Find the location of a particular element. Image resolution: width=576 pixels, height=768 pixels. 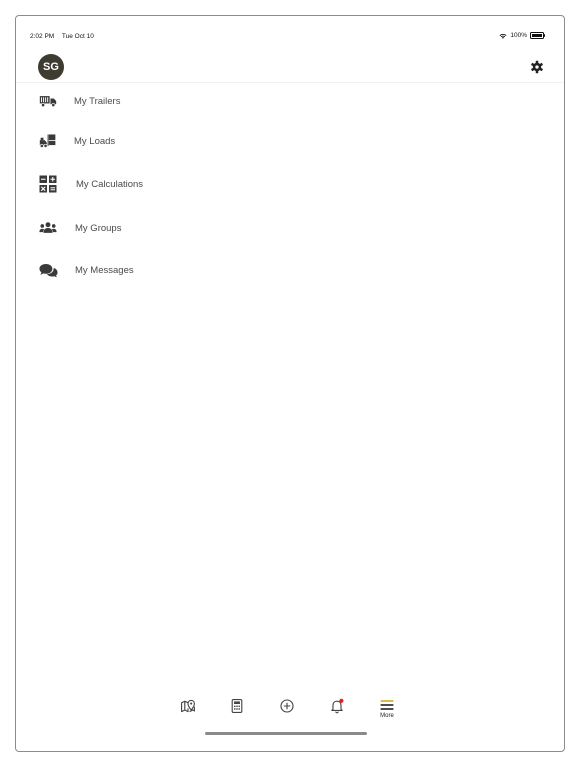

comments-icon is located at coordinates (48, 270).